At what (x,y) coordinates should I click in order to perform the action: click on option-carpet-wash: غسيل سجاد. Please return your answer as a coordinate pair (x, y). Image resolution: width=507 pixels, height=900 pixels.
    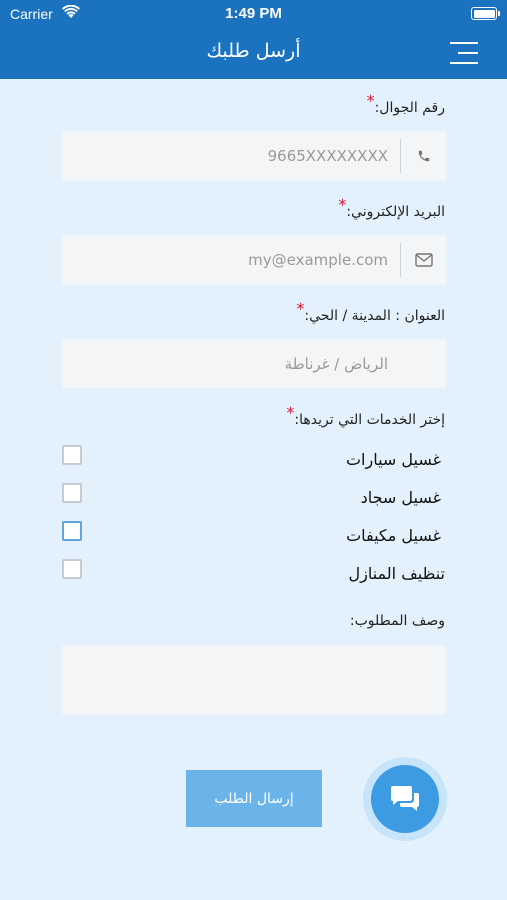
    Looking at the image, I should click on (400, 497).